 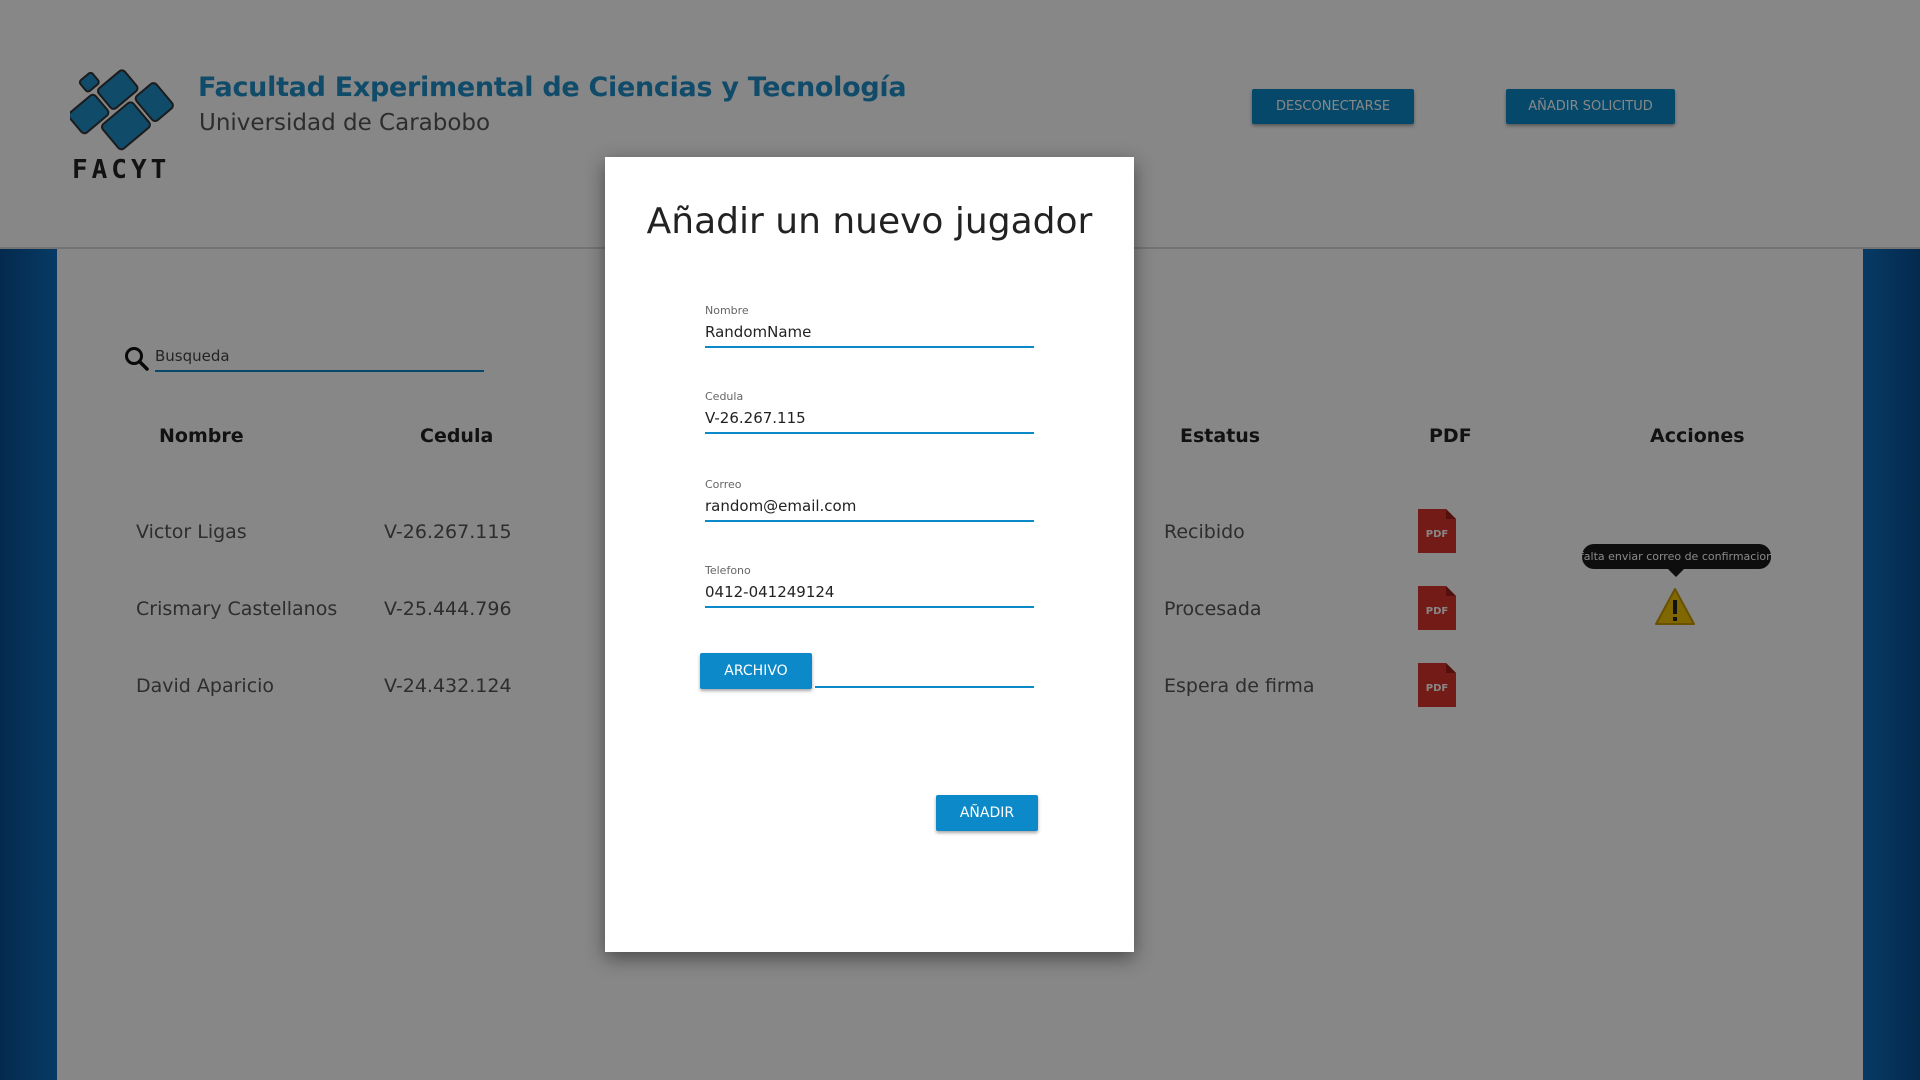 What do you see at coordinates (727, 310) in the screenshot?
I see `nombre-label: Nombre` at bounding box center [727, 310].